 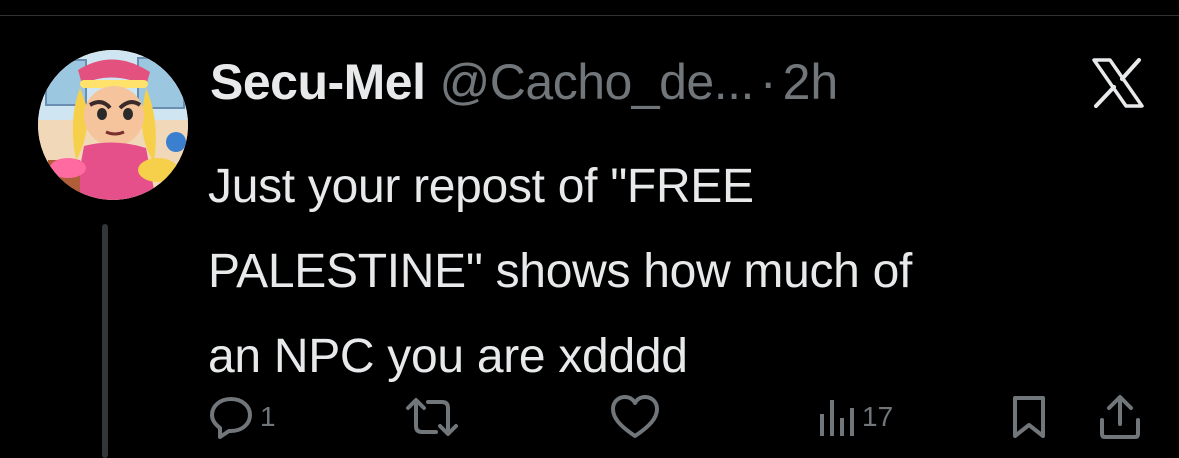 I want to click on share-button, so click(x=1120, y=417).